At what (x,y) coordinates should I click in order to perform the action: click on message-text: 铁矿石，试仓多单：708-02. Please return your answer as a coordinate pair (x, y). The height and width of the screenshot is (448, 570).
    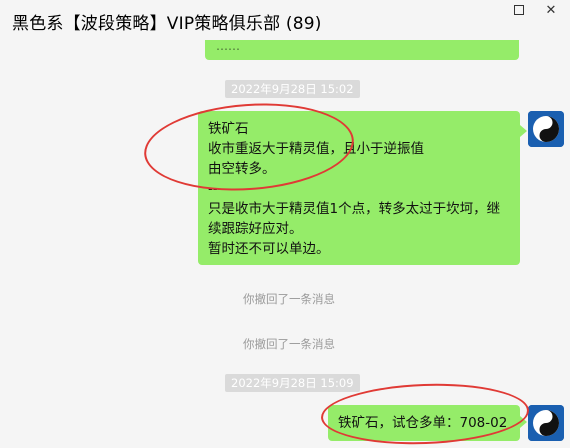
    Looking at the image, I should click on (423, 423).